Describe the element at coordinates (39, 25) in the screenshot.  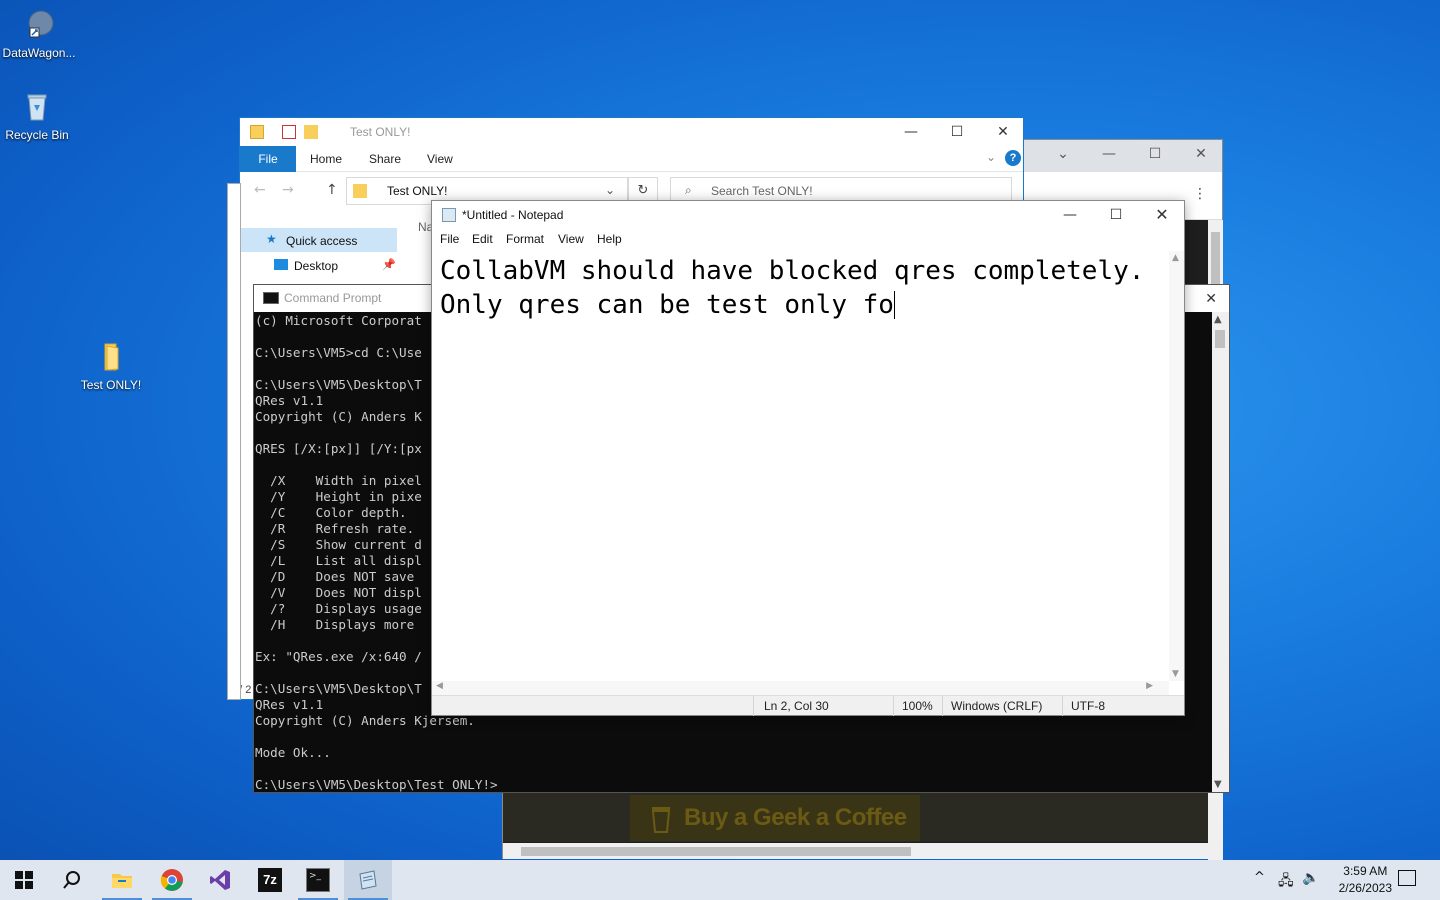
I see `globe-shortcut-icon` at that location.